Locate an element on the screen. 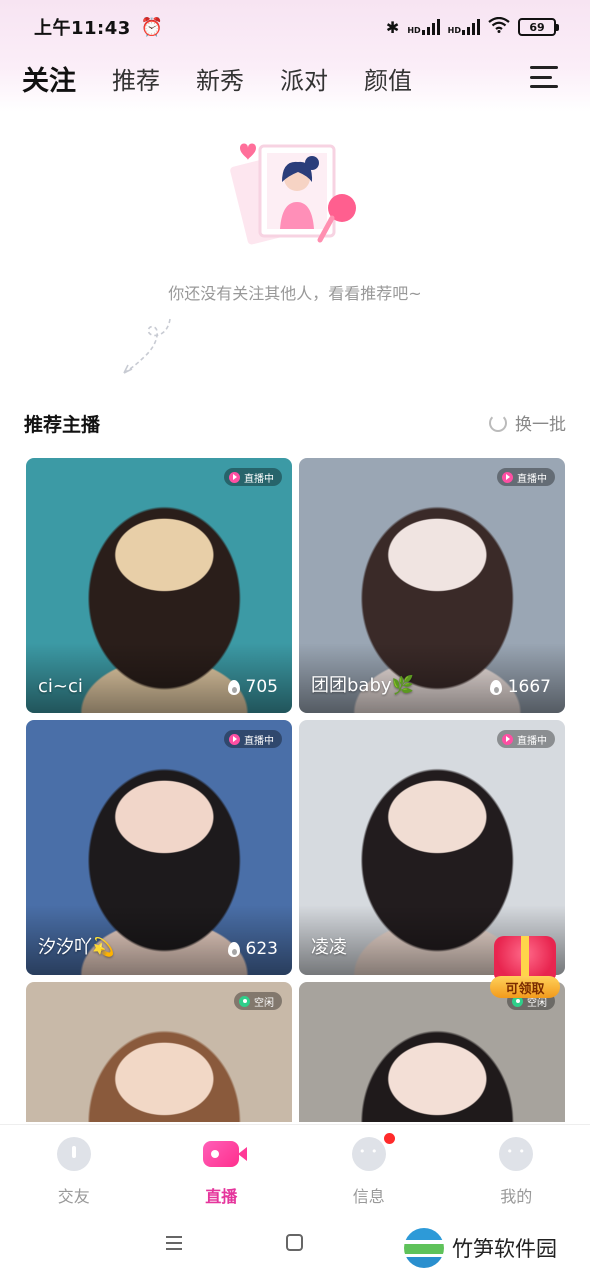 The height and width of the screenshot is (1278, 590). streamer-card: 直播中 汐汐吖💫 623 is located at coordinates (159, 847).